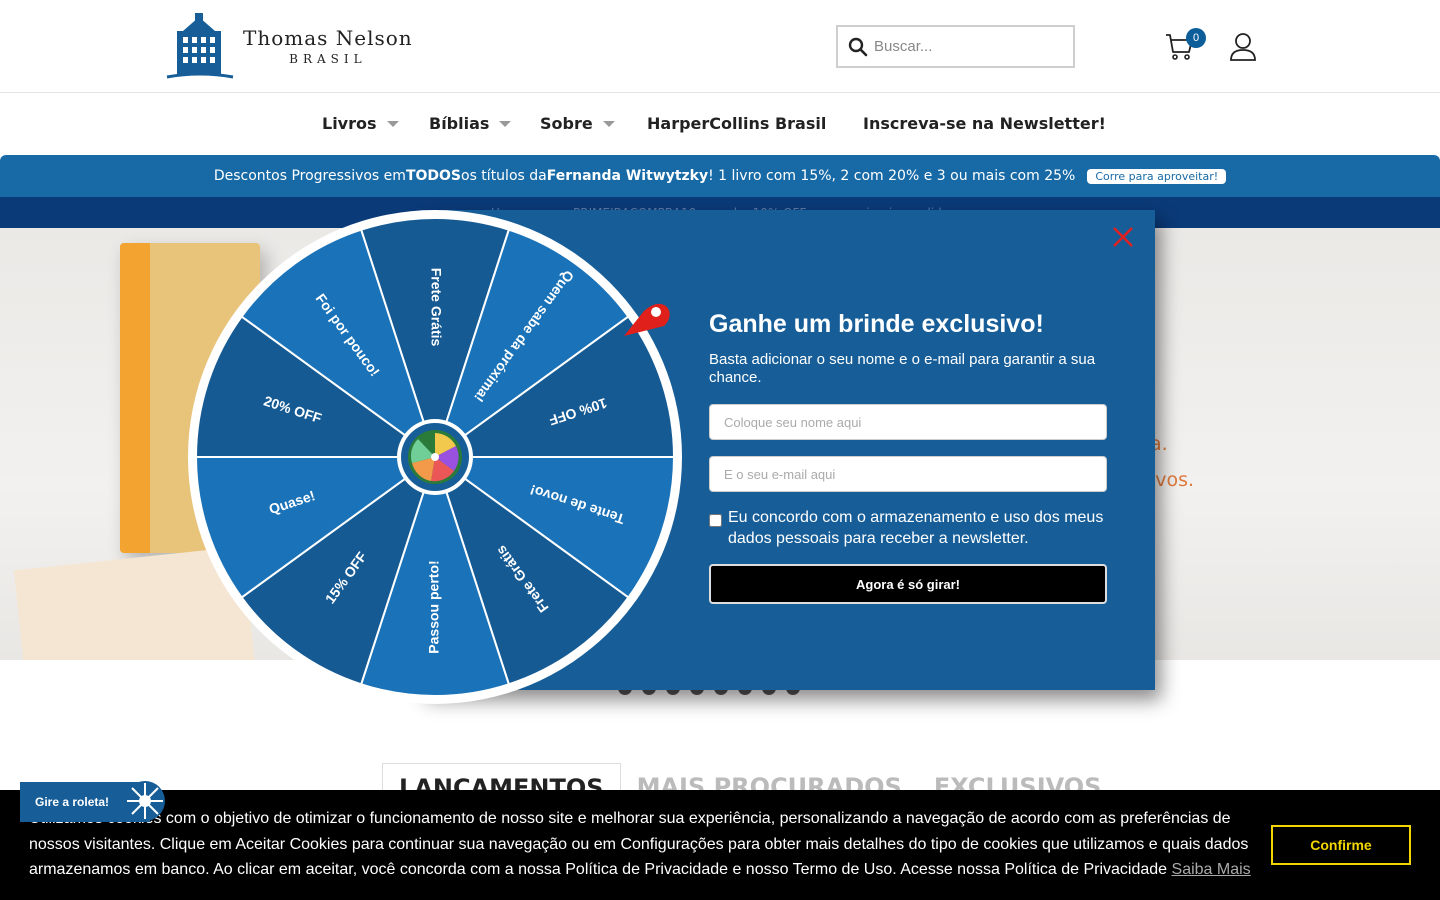 The height and width of the screenshot is (900, 1440). Describe the element at coordinates (200, 46) in the screenshot. I see `building-logo-icon` at that location.